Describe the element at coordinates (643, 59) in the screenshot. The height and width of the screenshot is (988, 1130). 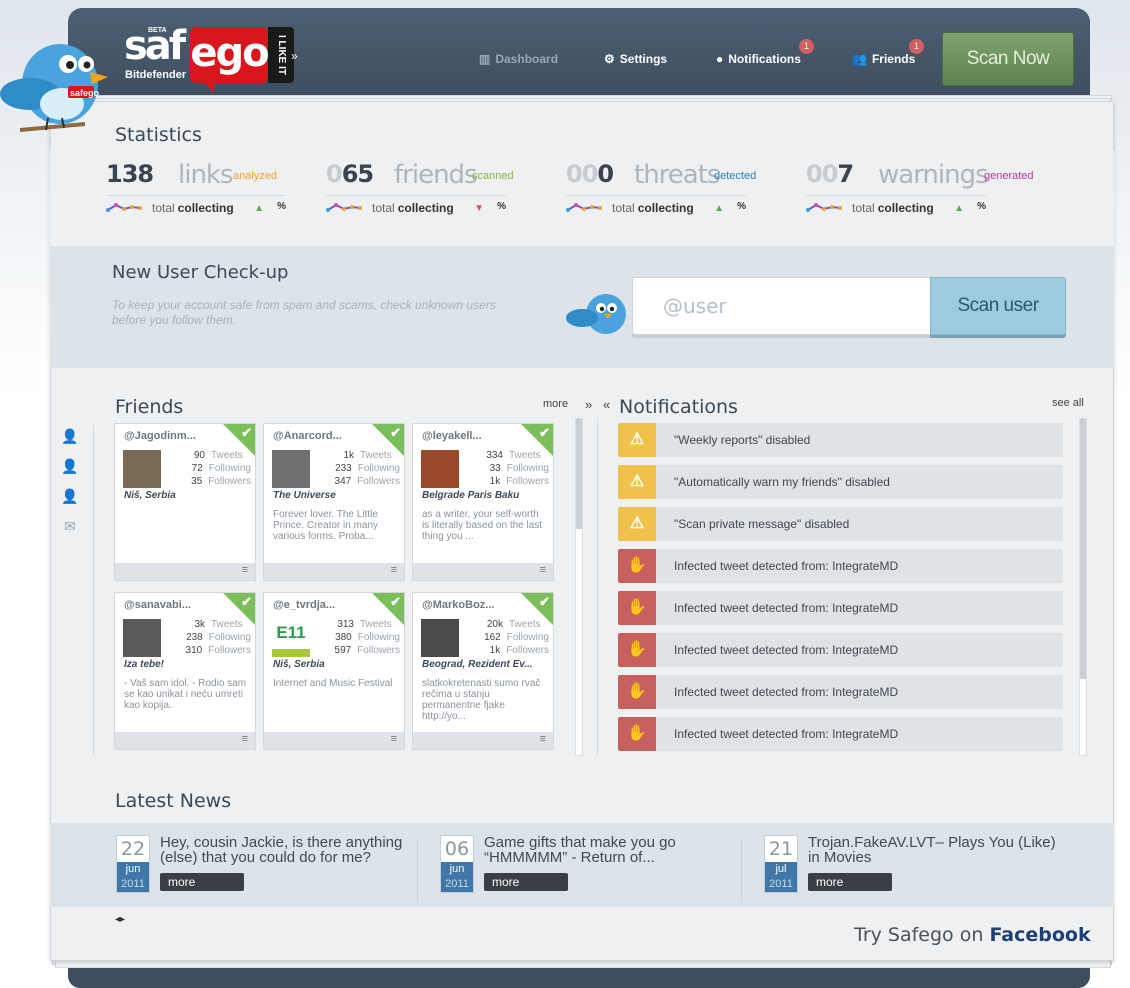
I see `nav-settings-label: Settings` at that location.